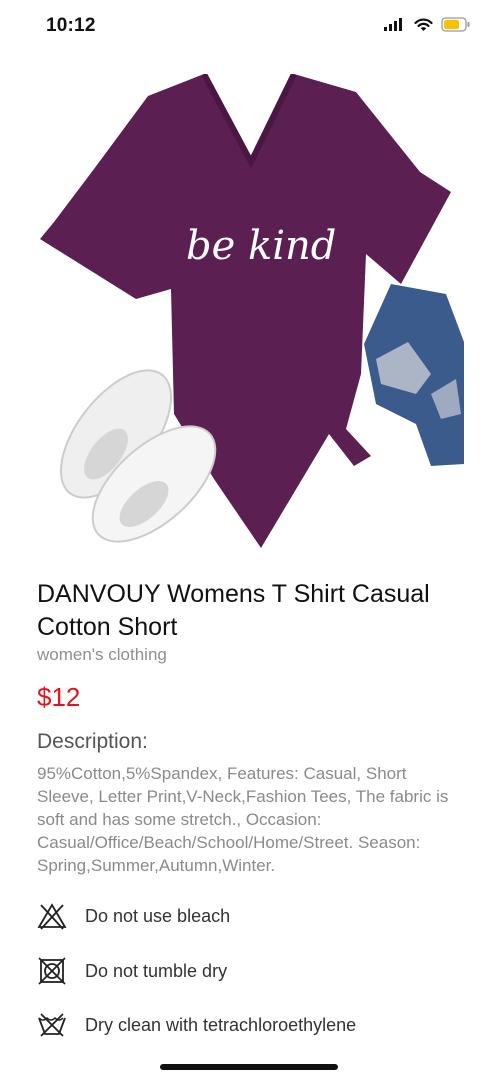 The width and height of the screenshot is (499, 1080). I want to click on status-icons, so click(427, 24).